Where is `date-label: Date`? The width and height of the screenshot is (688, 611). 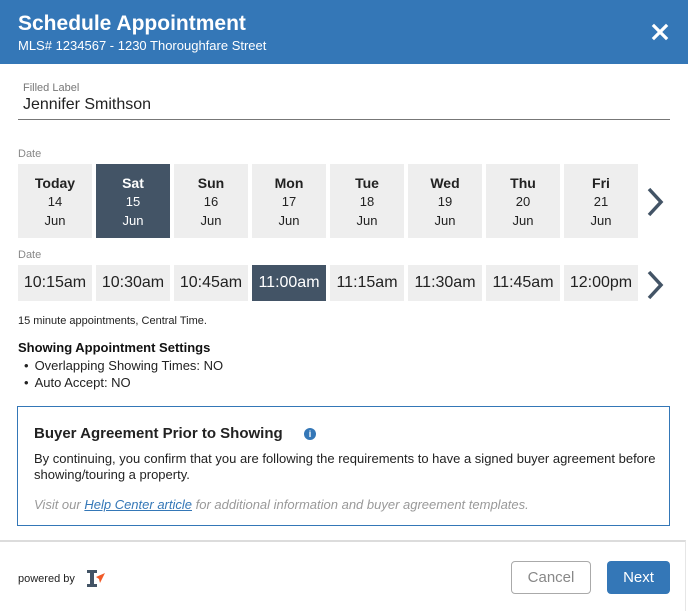 date-label: Date is located at coordinates (30, 154).